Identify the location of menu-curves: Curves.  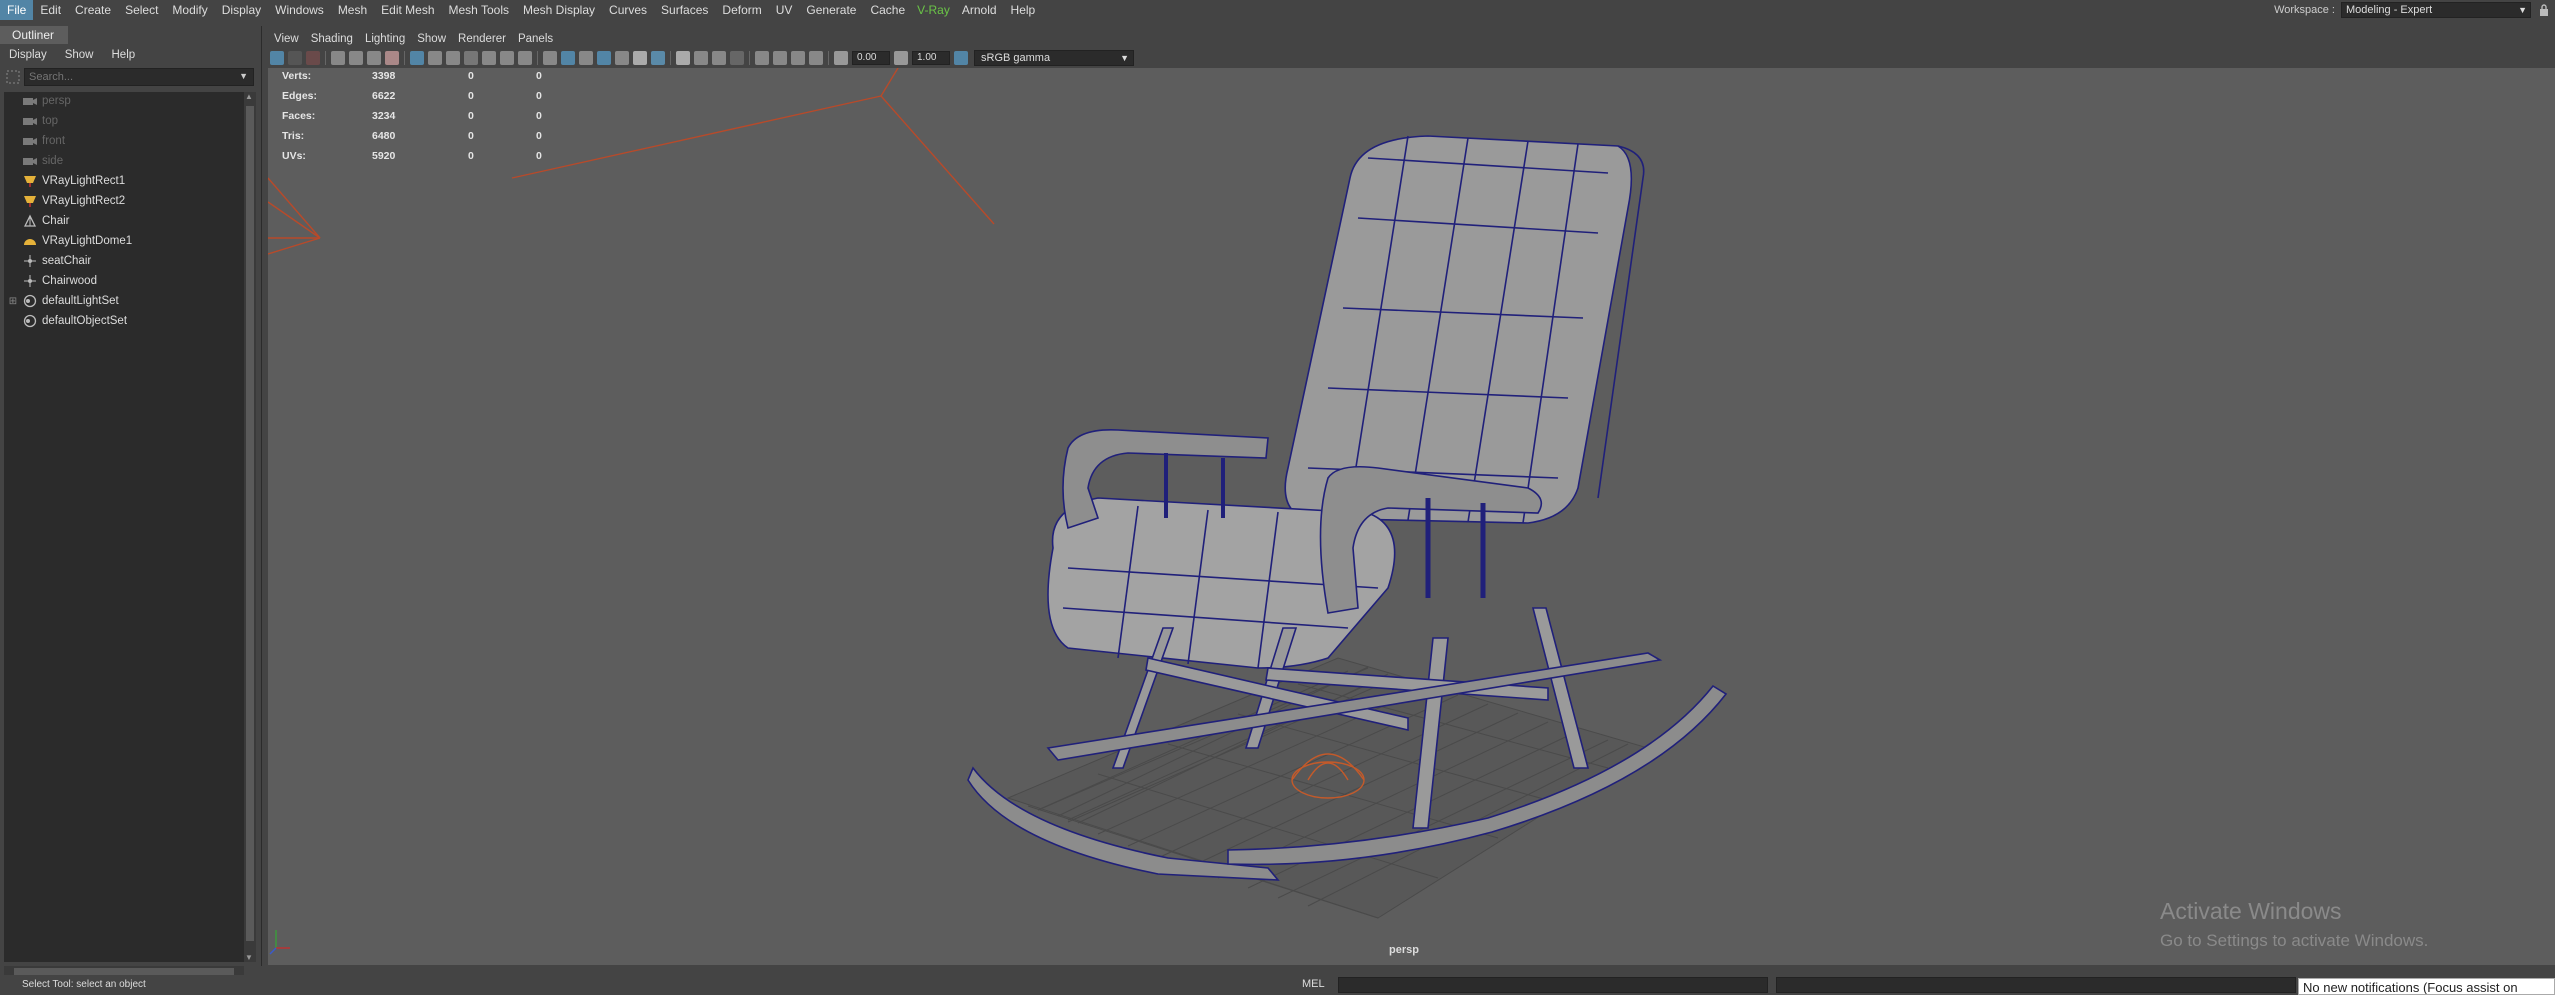
(628, 10).